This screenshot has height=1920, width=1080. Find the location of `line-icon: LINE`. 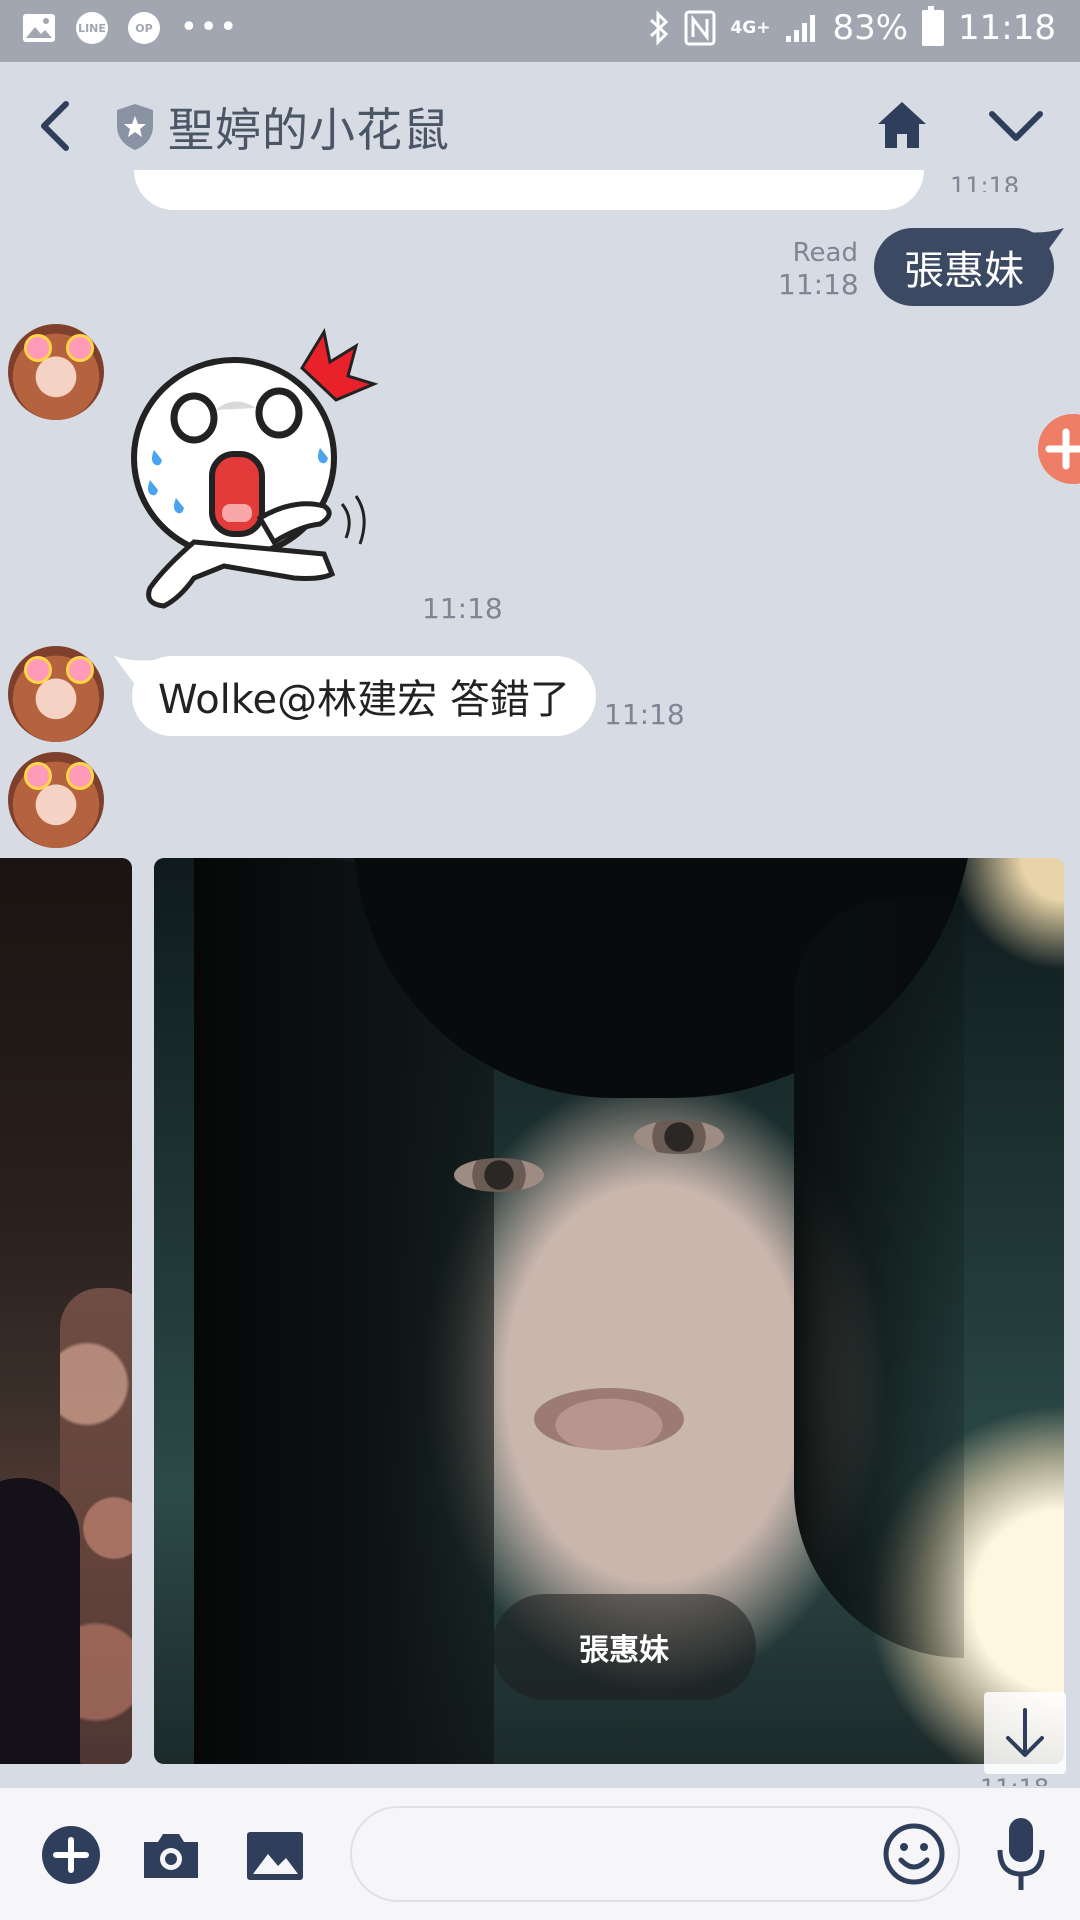

line-icon: LINE is located at coordinates (92, 28).